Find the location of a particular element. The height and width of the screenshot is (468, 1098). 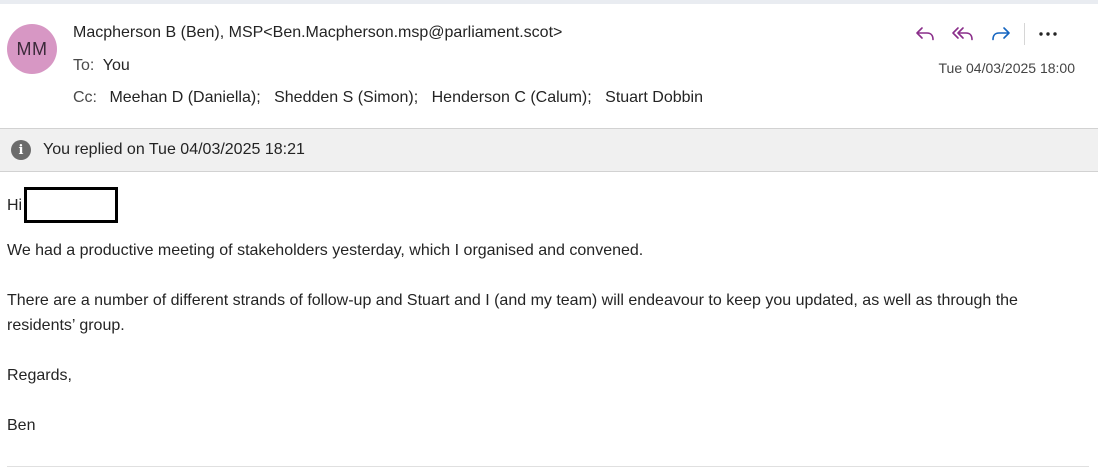

sender-name: Macpherson B (Ben), MSP is located at coordinates (168, 32).